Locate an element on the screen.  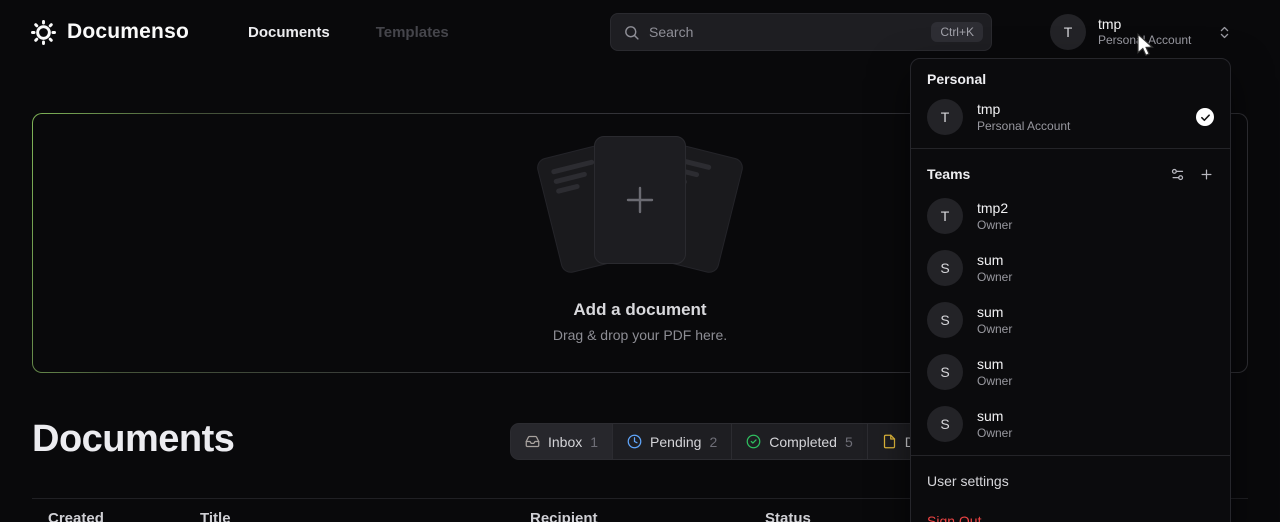
tab-pending: Pending 2 is located at coordinates (672, 441).